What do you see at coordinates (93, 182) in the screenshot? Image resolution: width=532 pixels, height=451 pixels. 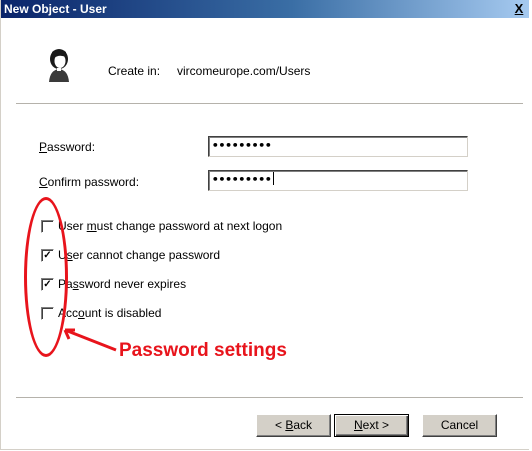 I see `confirm-label-text: onfirm password:` at bounding box center [93, 182].